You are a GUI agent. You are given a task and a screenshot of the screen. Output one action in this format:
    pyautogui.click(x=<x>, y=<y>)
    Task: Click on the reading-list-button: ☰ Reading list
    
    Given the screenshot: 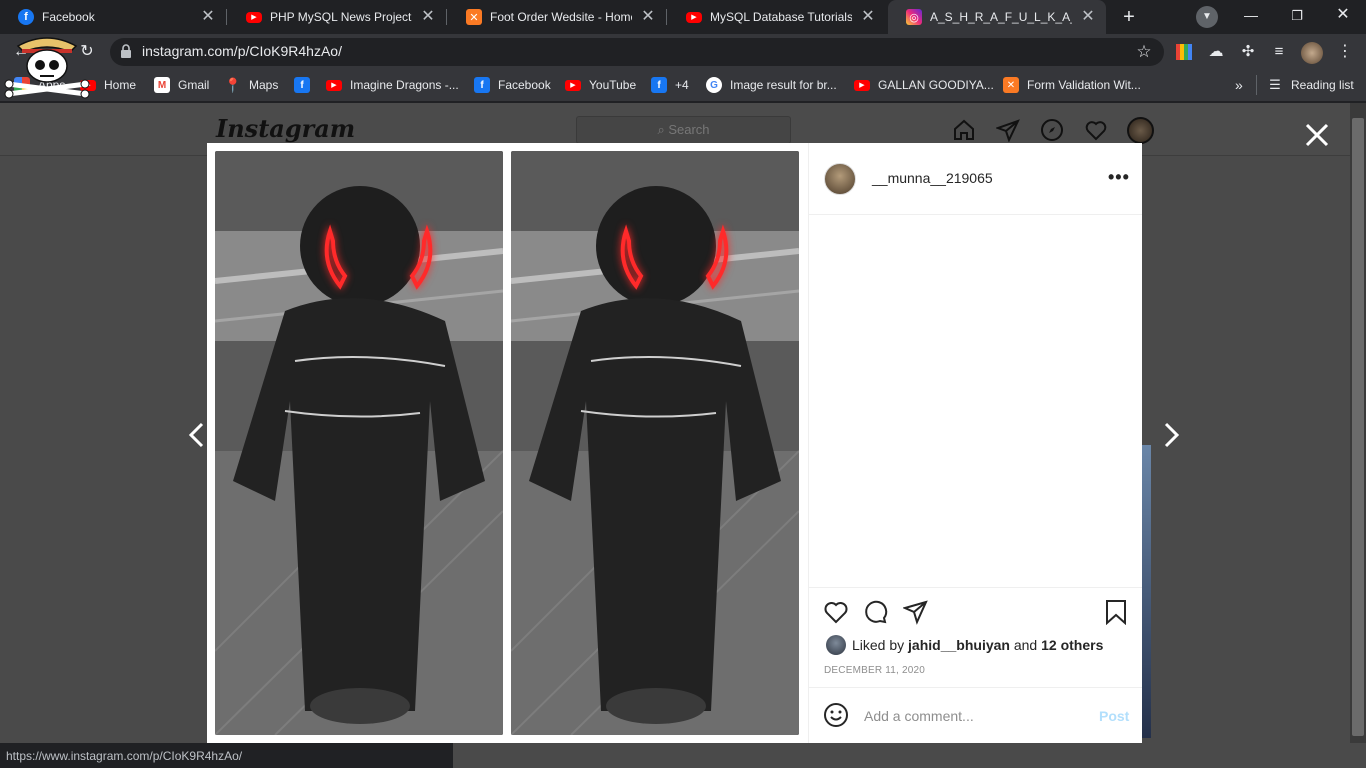 What is the action you would take?
    pyautogui.click(x=1310, y=85)
    